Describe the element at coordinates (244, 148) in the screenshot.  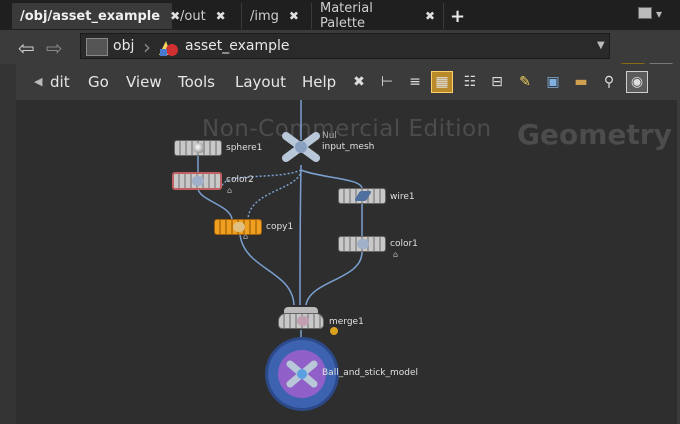
I see `node-label-sphere1: sphere1` at that location.